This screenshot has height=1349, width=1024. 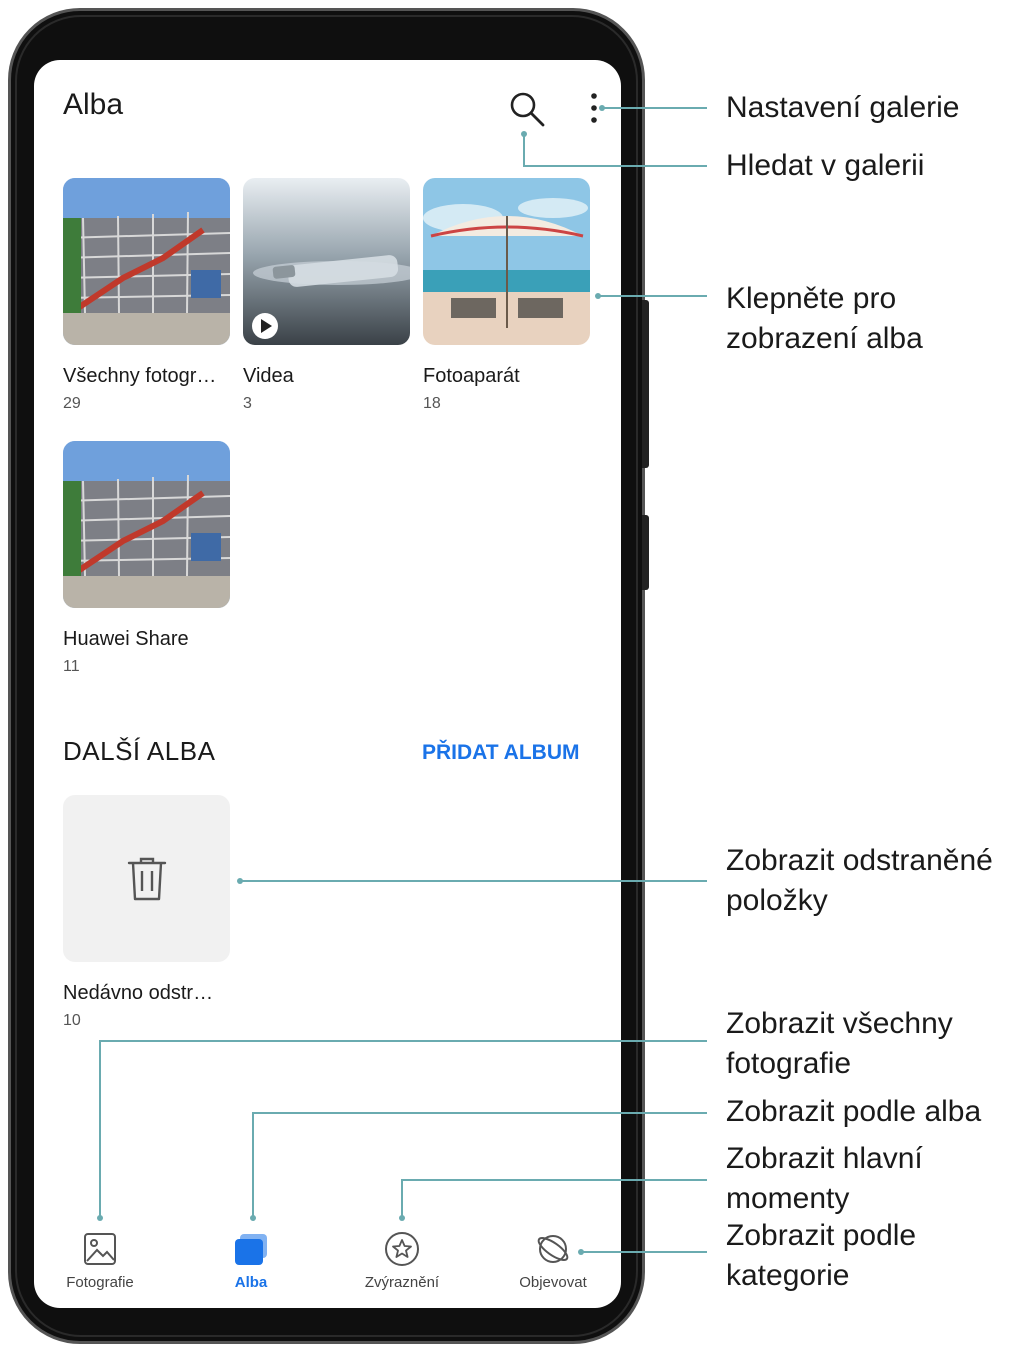 What do you see at coordinates (839, 1044) in the screenshot?
I see `callout-all-photos: Zobrazit všechny fotografie` at bounding box center [839, 1044].